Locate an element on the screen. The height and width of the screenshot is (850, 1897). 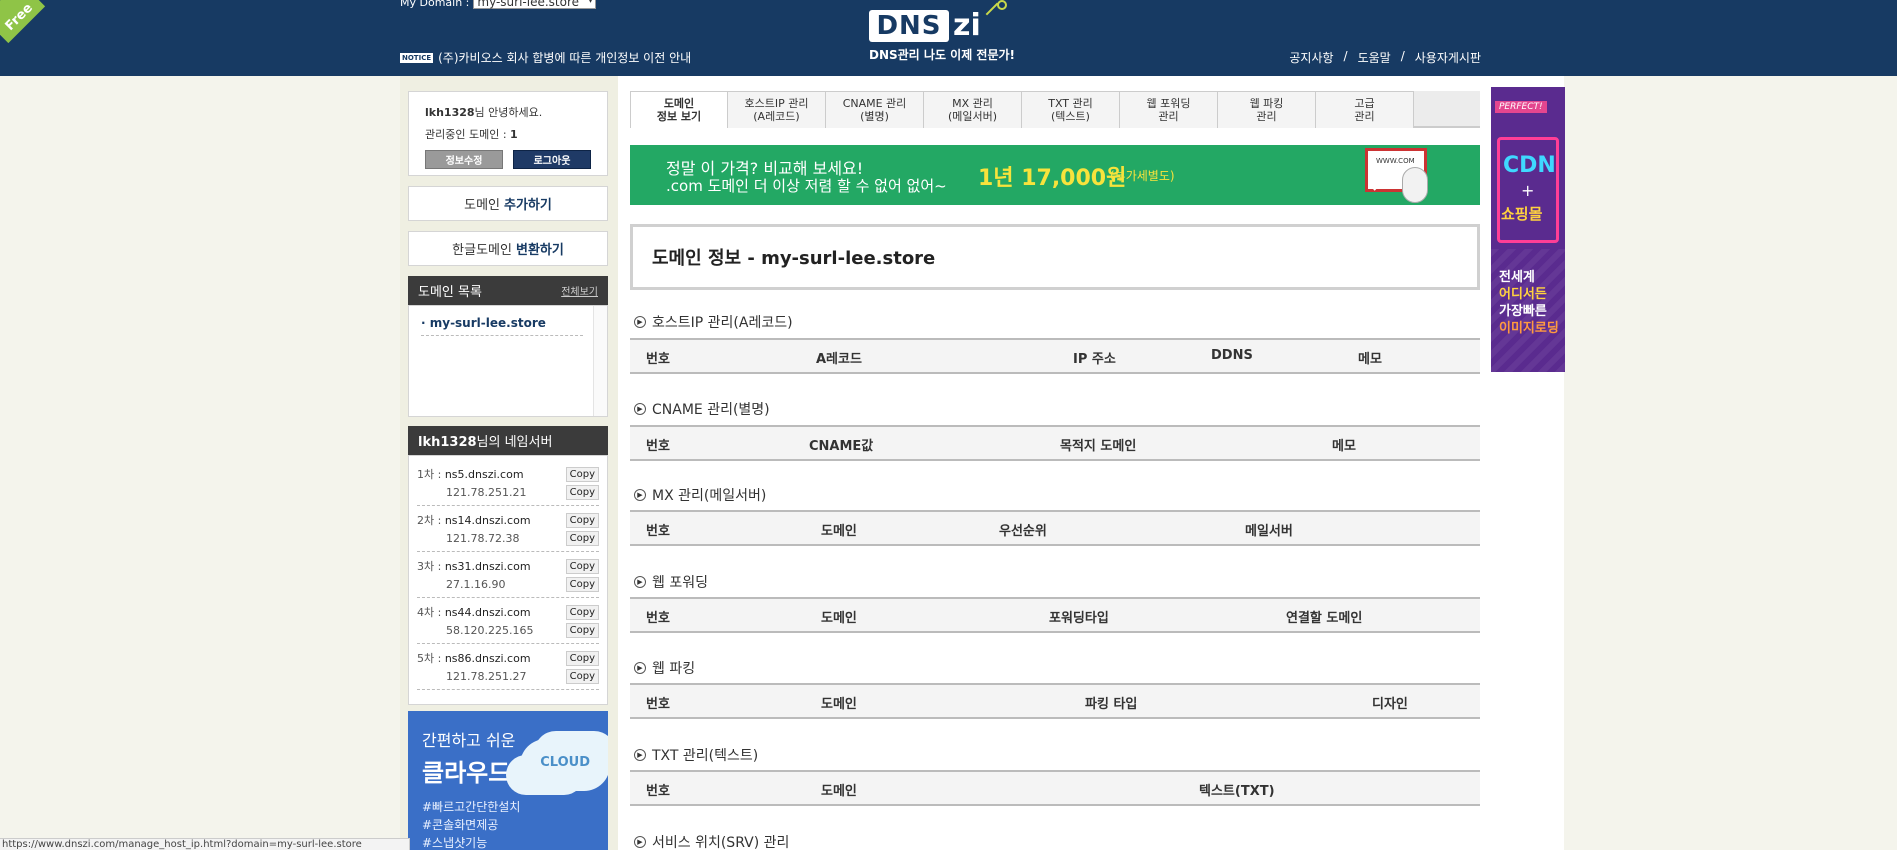
section-srv: ▶ 서비스 위치(SRV) 관리 is located at coordinates (711, 841).